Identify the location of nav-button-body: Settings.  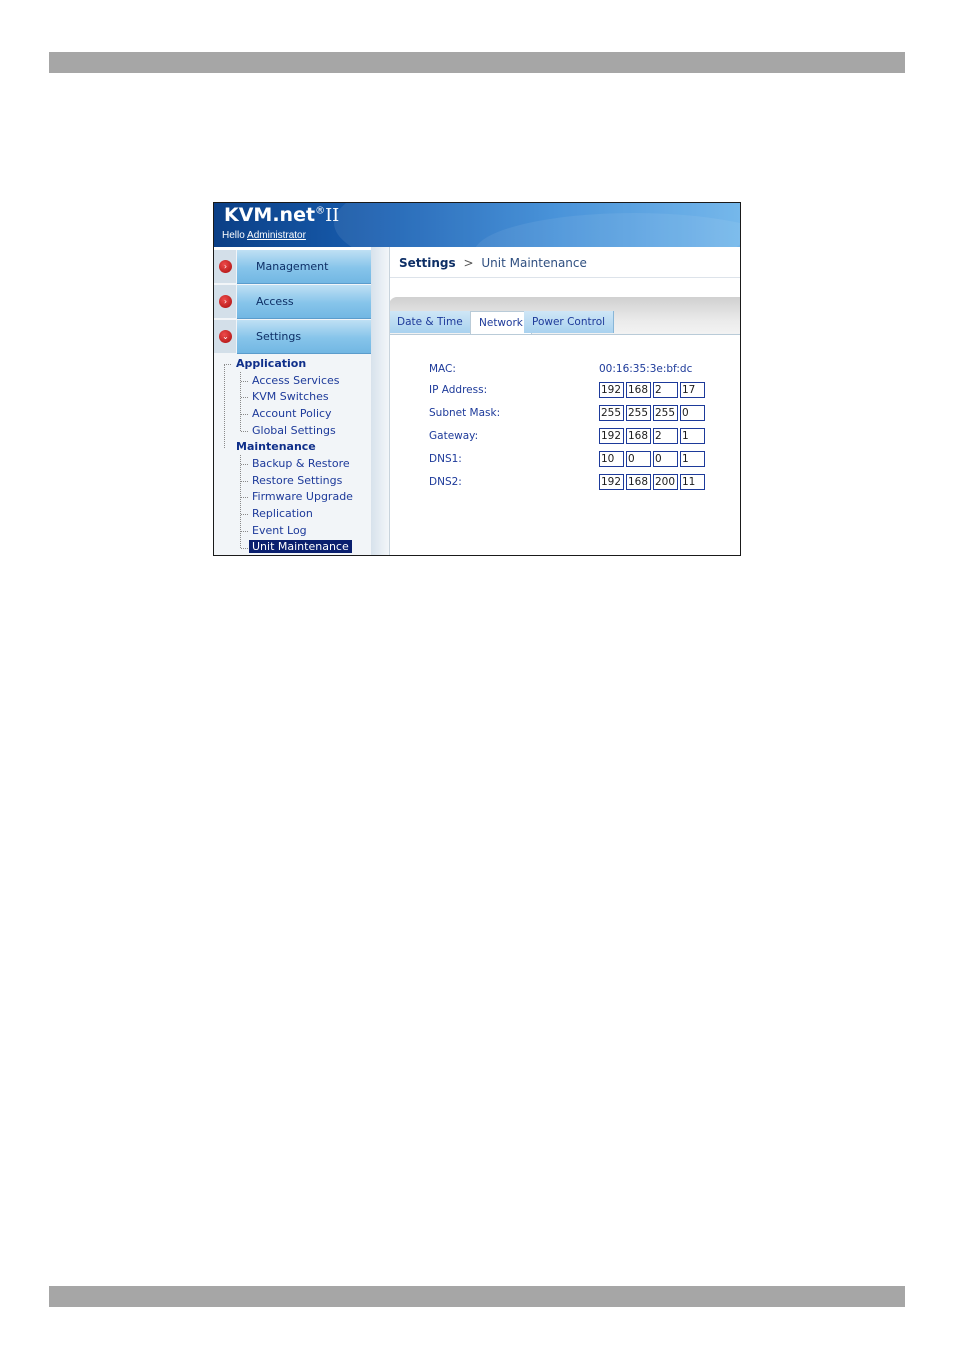
(304, 337).